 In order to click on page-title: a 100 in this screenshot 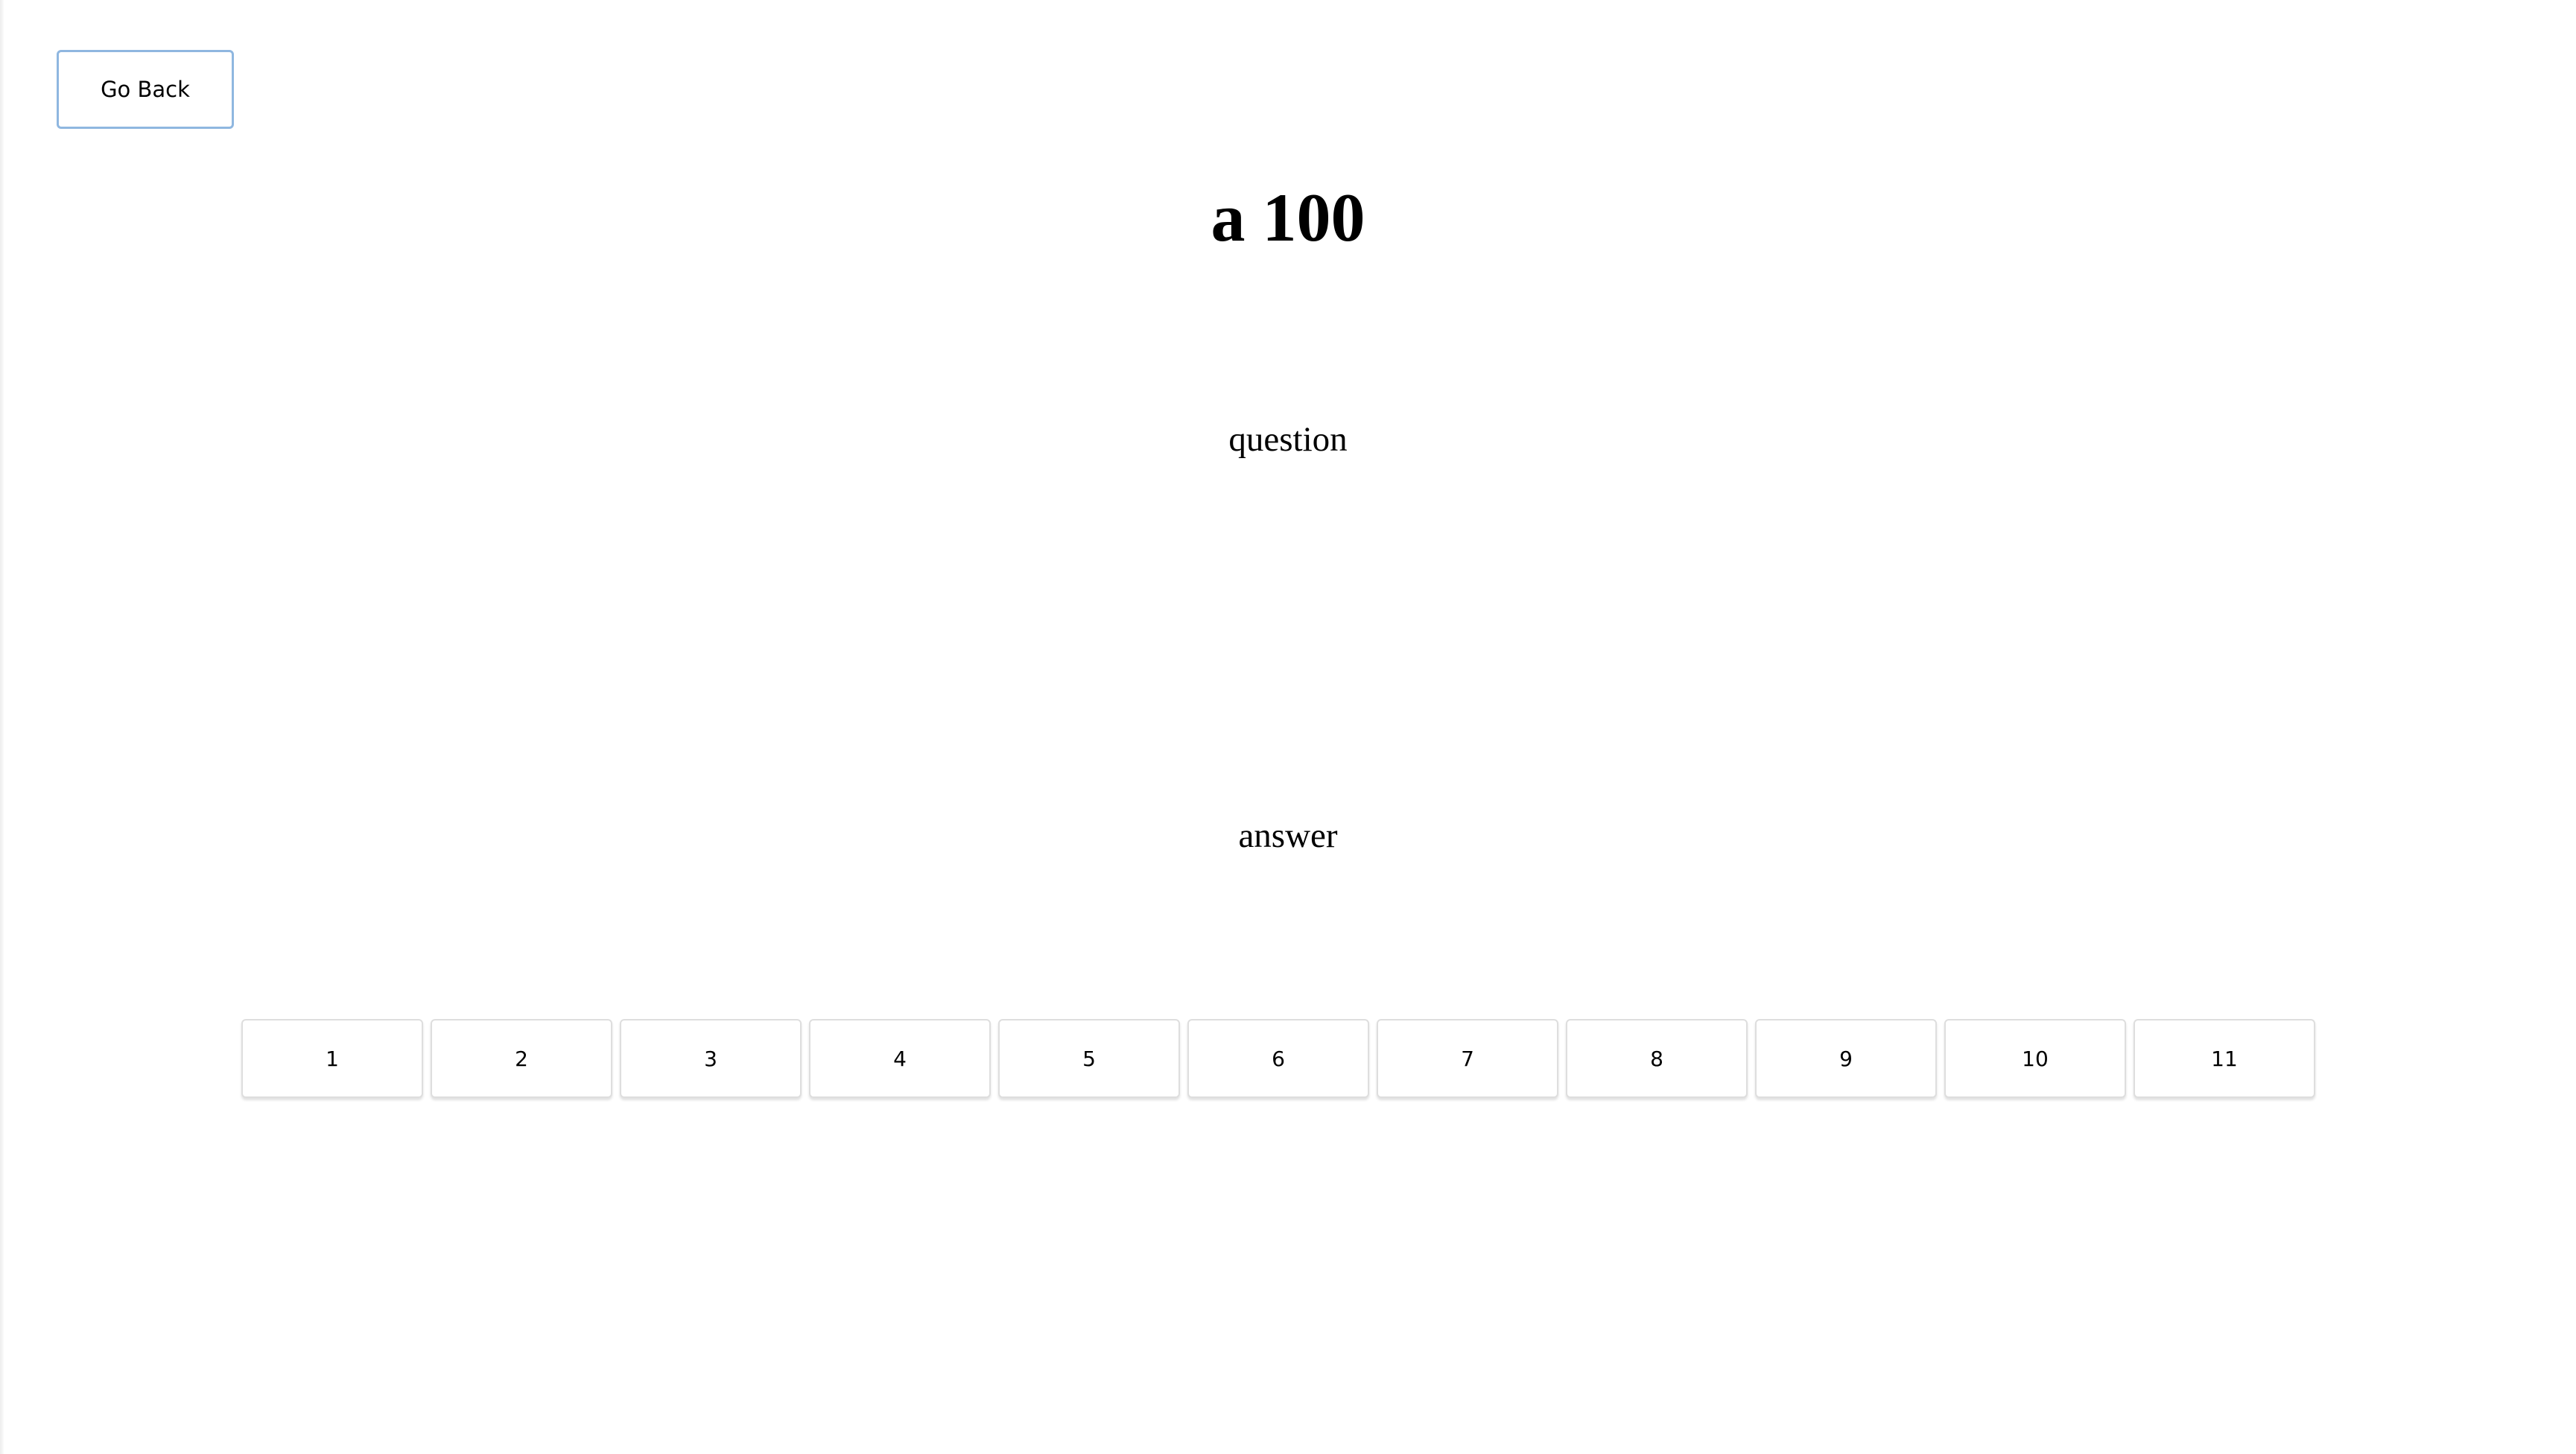, I will do `click(1288, 217)`.